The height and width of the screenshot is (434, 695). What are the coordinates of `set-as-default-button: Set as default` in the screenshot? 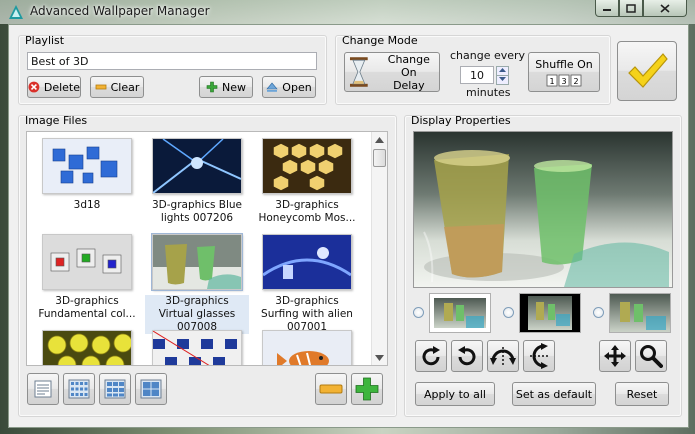 It's located at (554, 394).